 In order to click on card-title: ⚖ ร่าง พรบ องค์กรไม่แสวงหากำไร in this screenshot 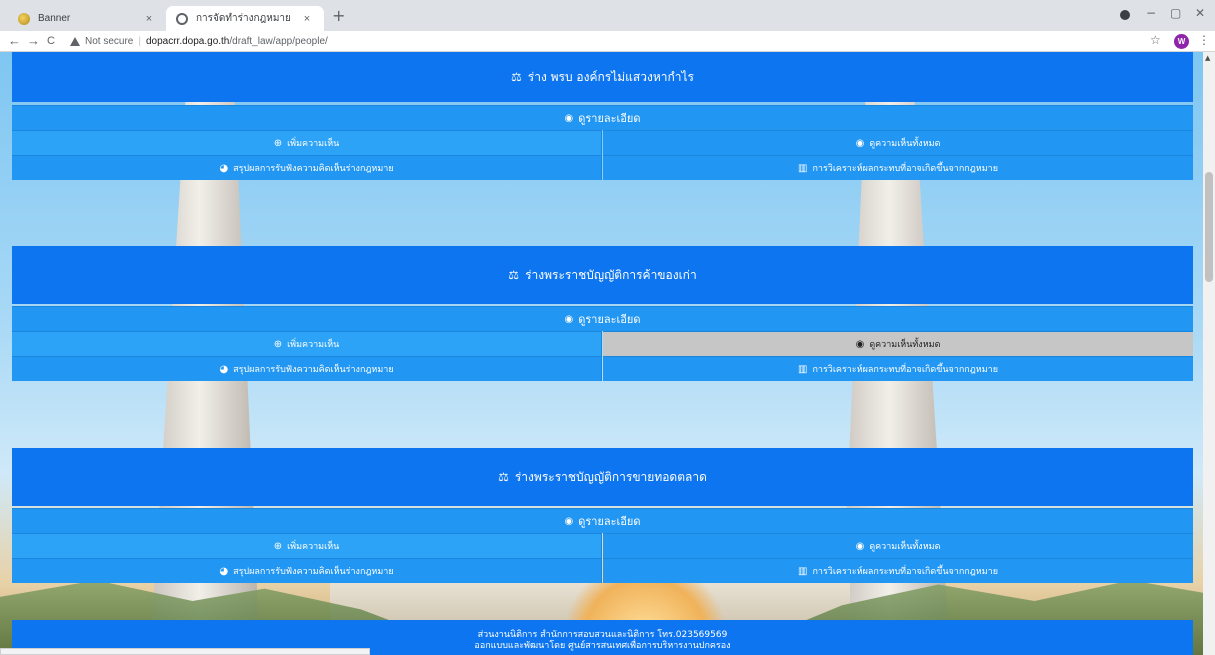, I will do `click(602, 77)`.